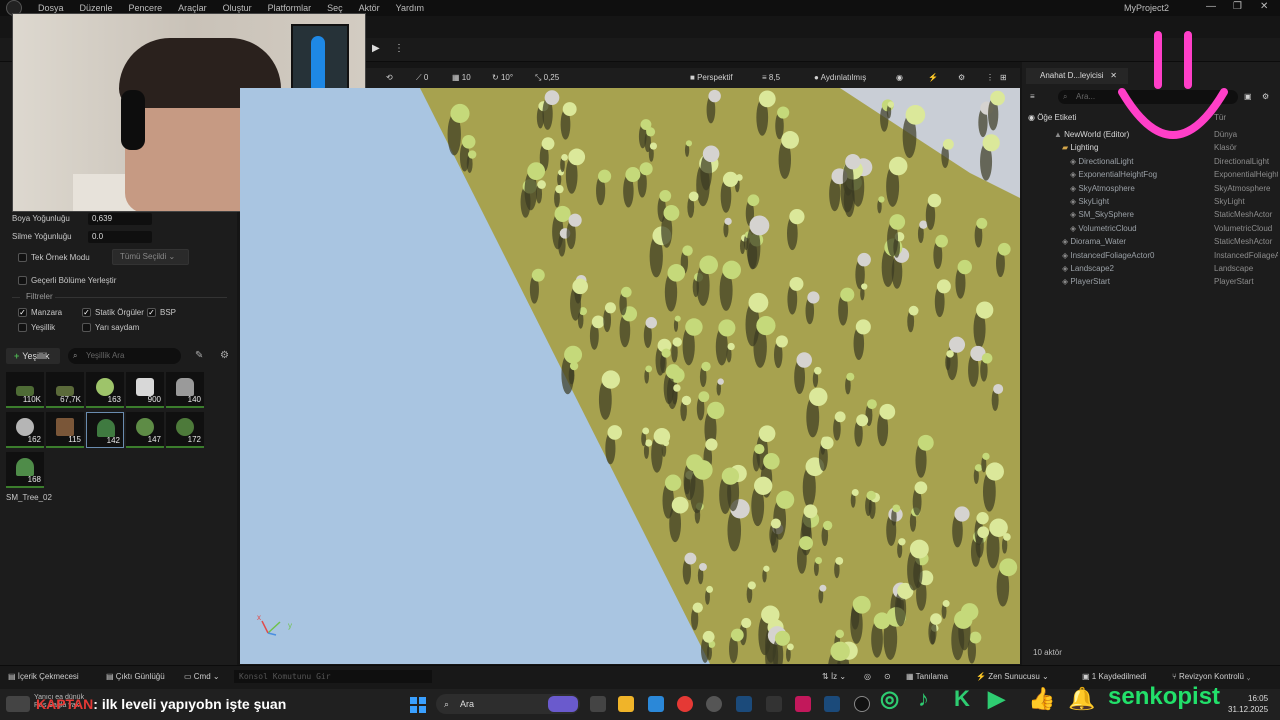 The width and height of the screenshot is (1280, 720). I want to click on grid-snap-button: ▦ 10, so click(461, 77).